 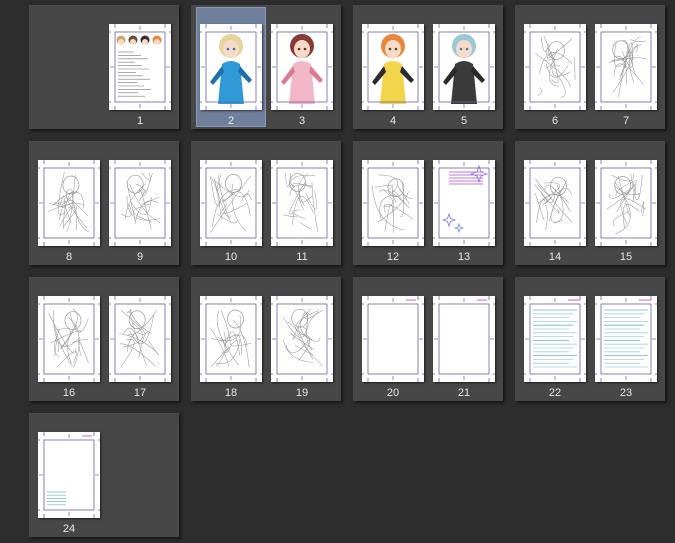 What do you see at coordinates (231, 393) in the screenshot?
I see `page-number-label: 18` at bounding box center [231, 393].